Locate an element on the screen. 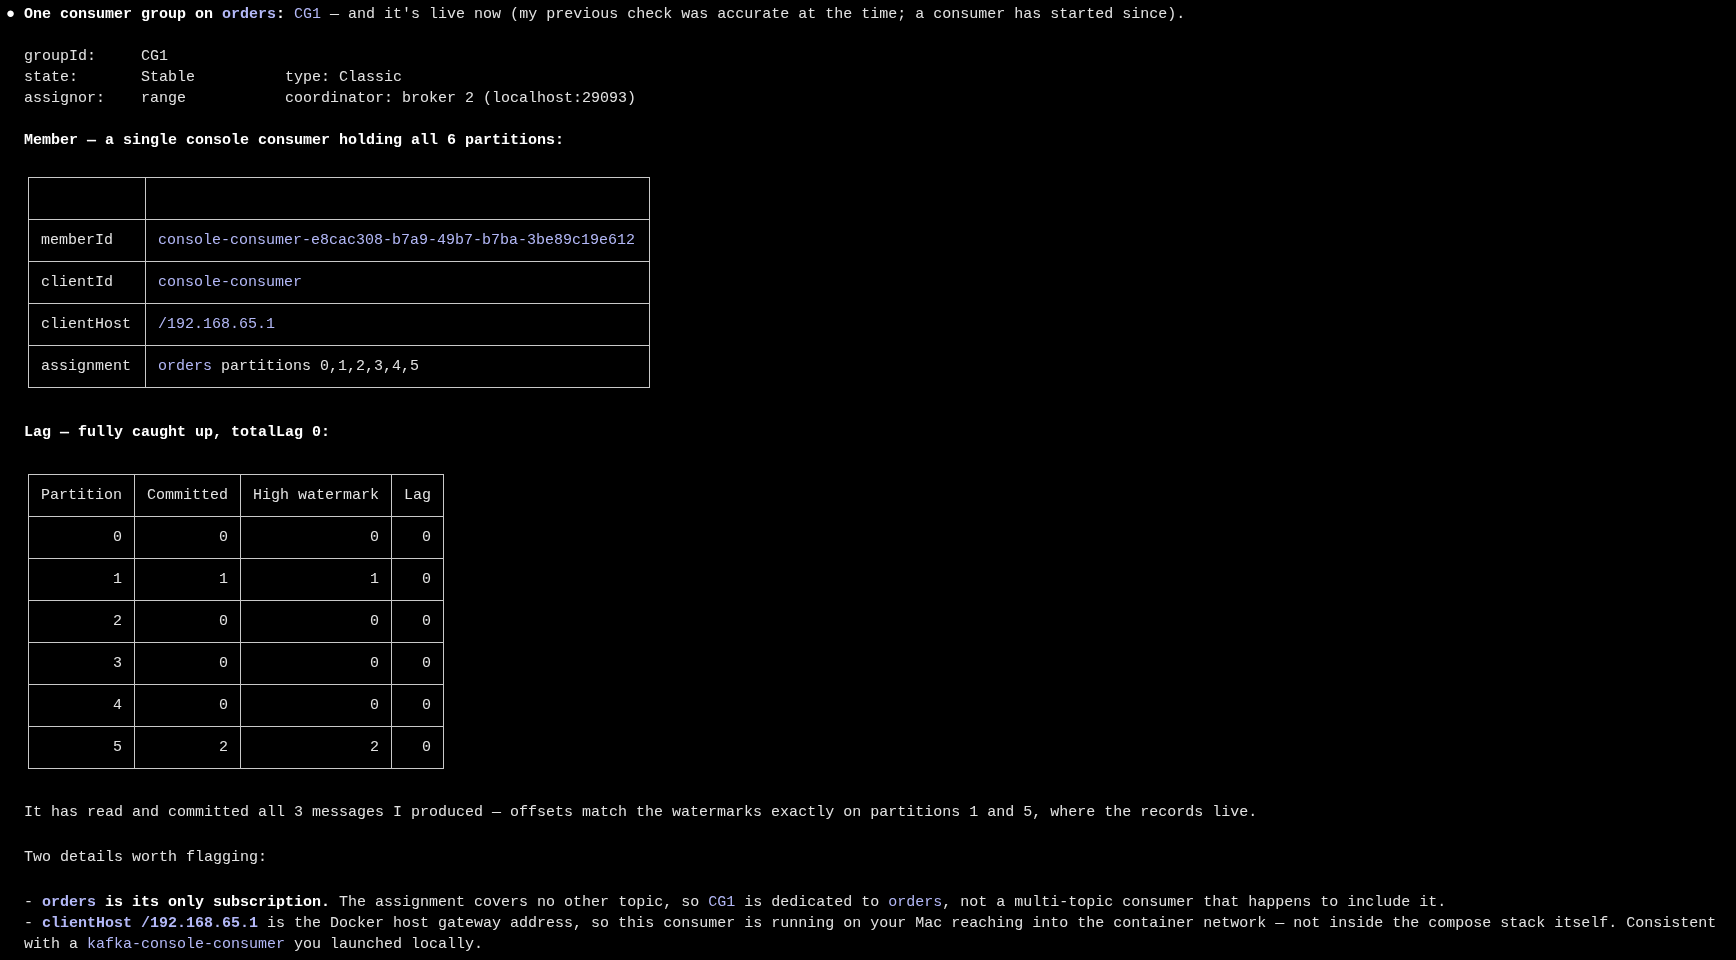 The width and height of the screenshot is (1736, 960). table-cell: console-consumer-e8cac308-b7a9-49b7-b7ba-3be89c19e612 is located at coordinates (397, 240).